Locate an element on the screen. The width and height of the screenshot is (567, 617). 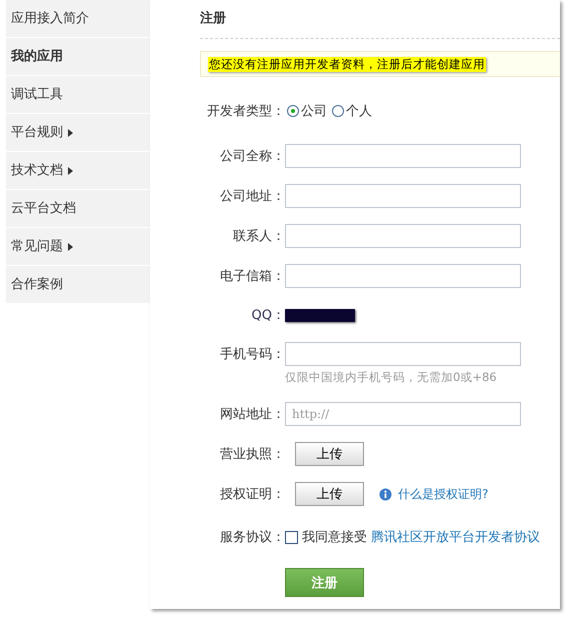
agreement-link: 腾讯社区开放平台开发者协议 is located at coordinates (455, 537).